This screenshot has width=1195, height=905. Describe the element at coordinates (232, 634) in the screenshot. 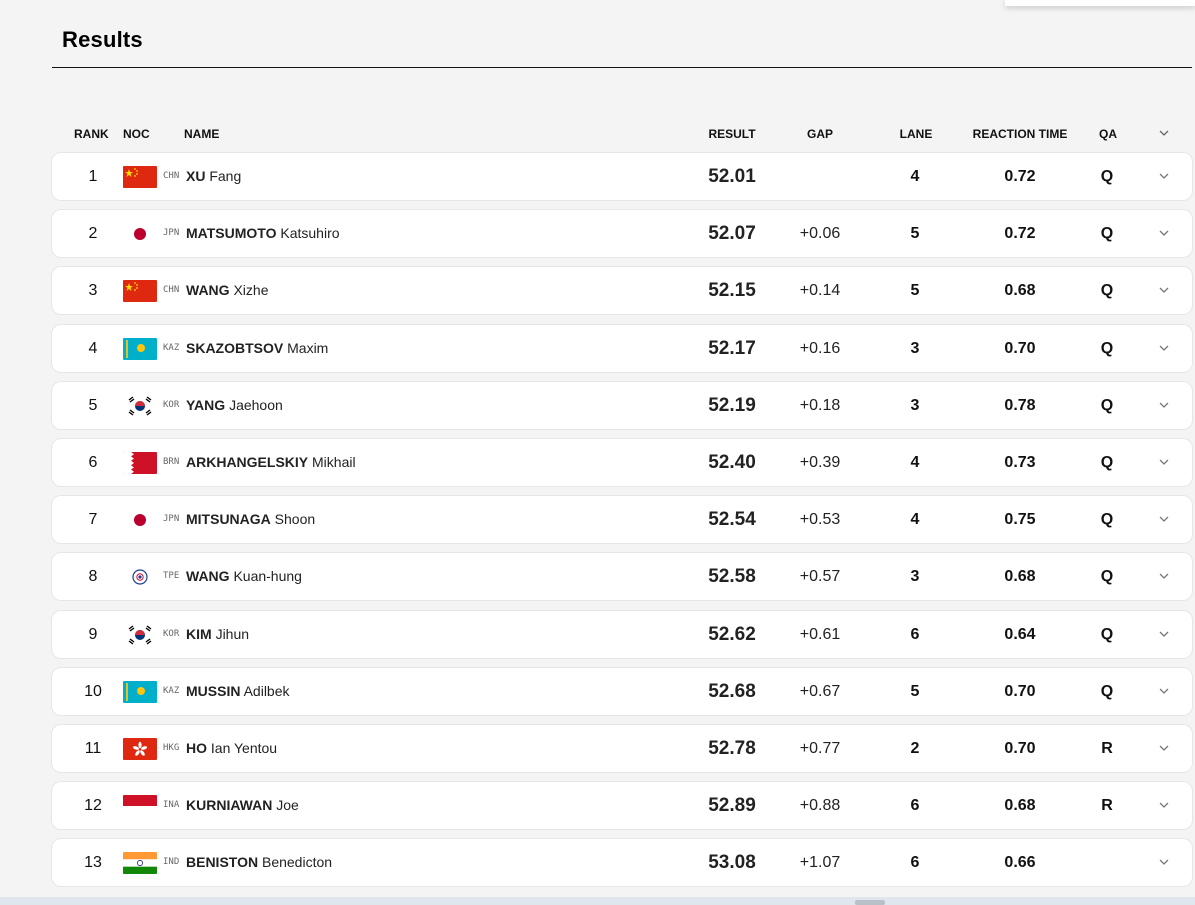

I see `athlete-first-name: Jihun` at that location.